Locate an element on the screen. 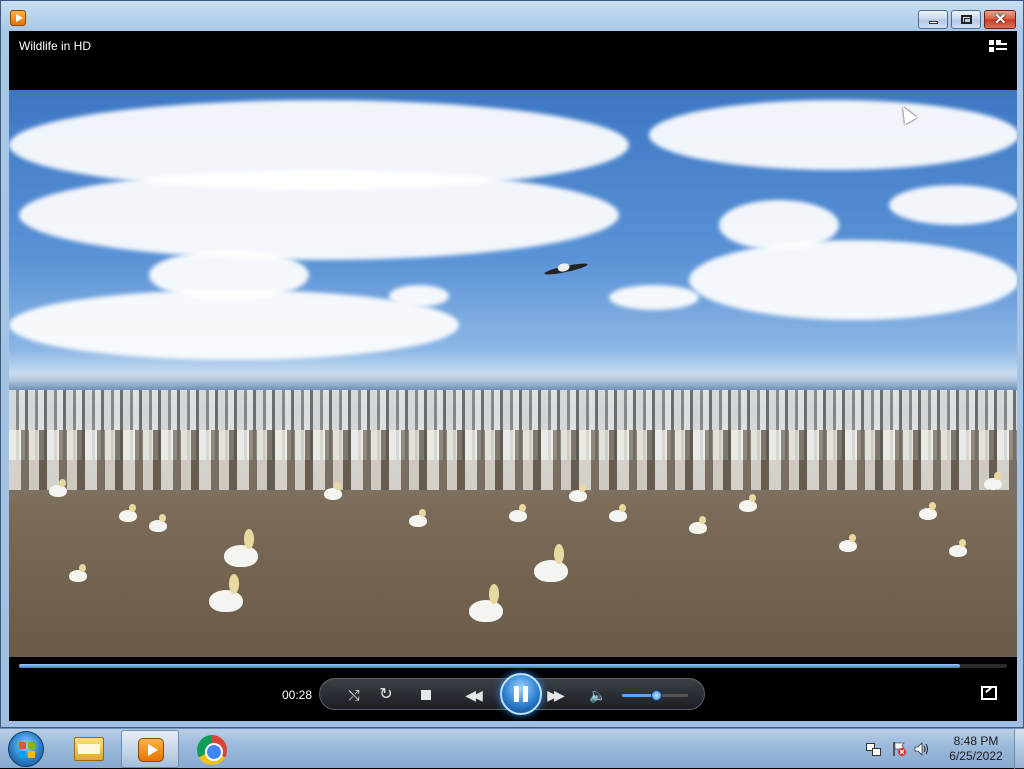 Image resolution: width=1024 pixels, height=769 pixels. switch-to-library-button is located at coordinates (998, 47).